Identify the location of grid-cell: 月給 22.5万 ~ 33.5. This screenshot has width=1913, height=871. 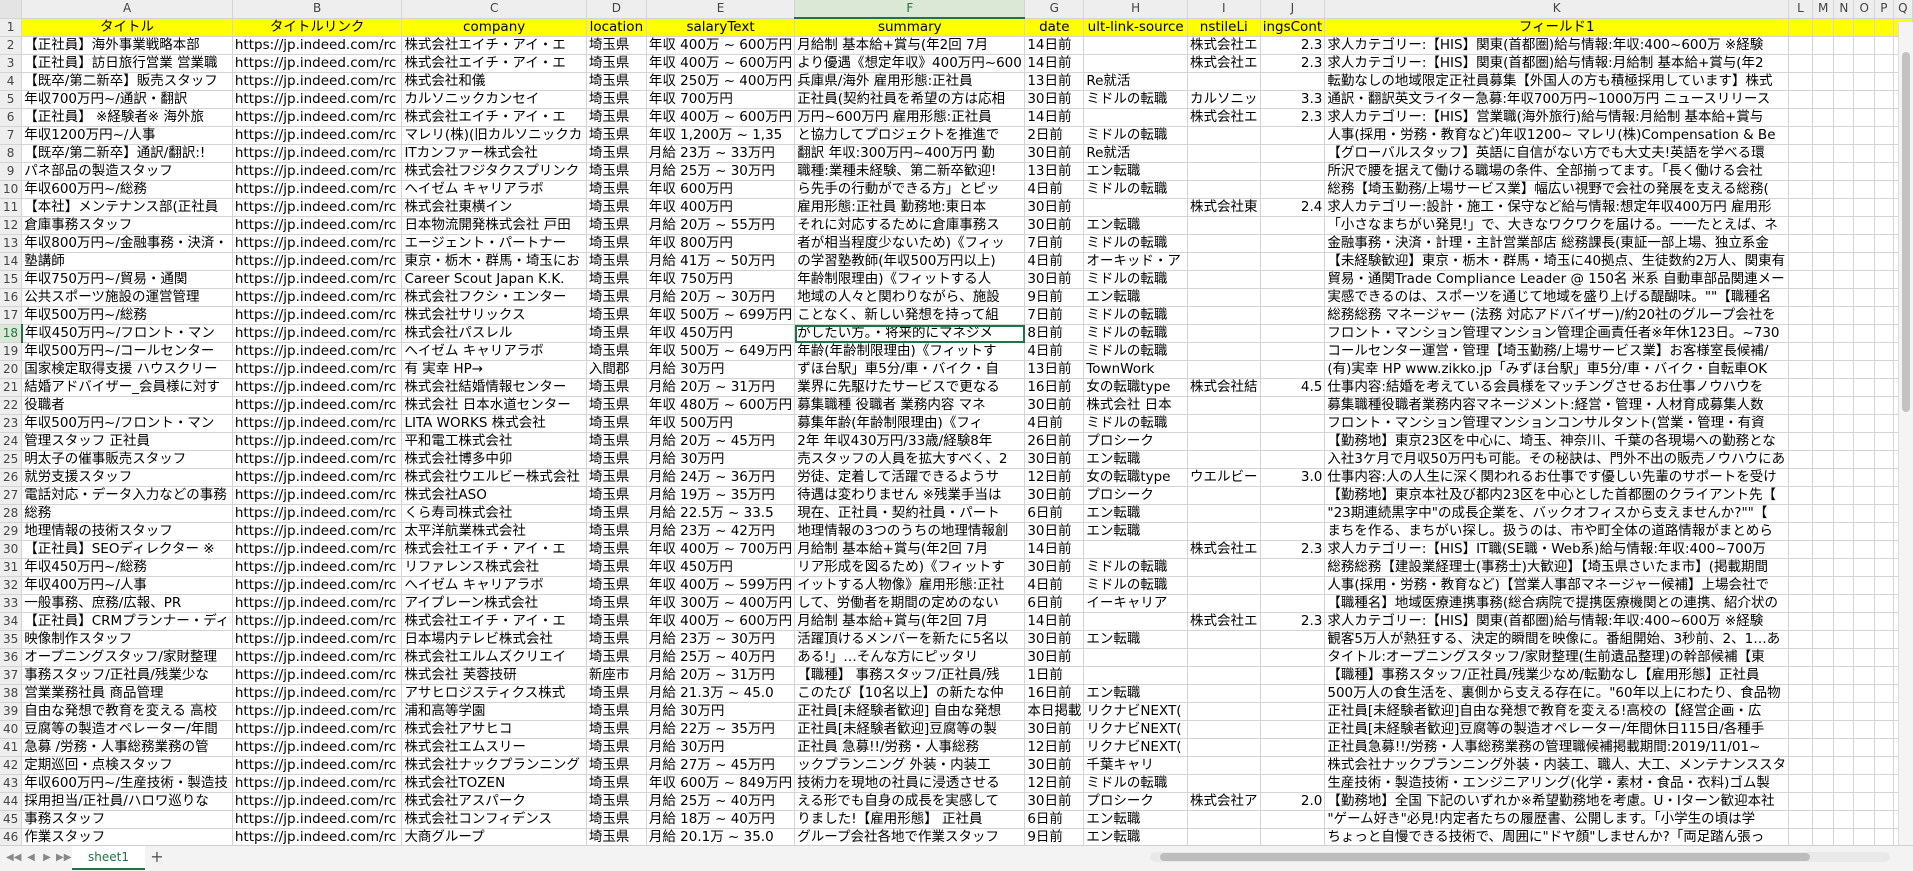
(721, 513).